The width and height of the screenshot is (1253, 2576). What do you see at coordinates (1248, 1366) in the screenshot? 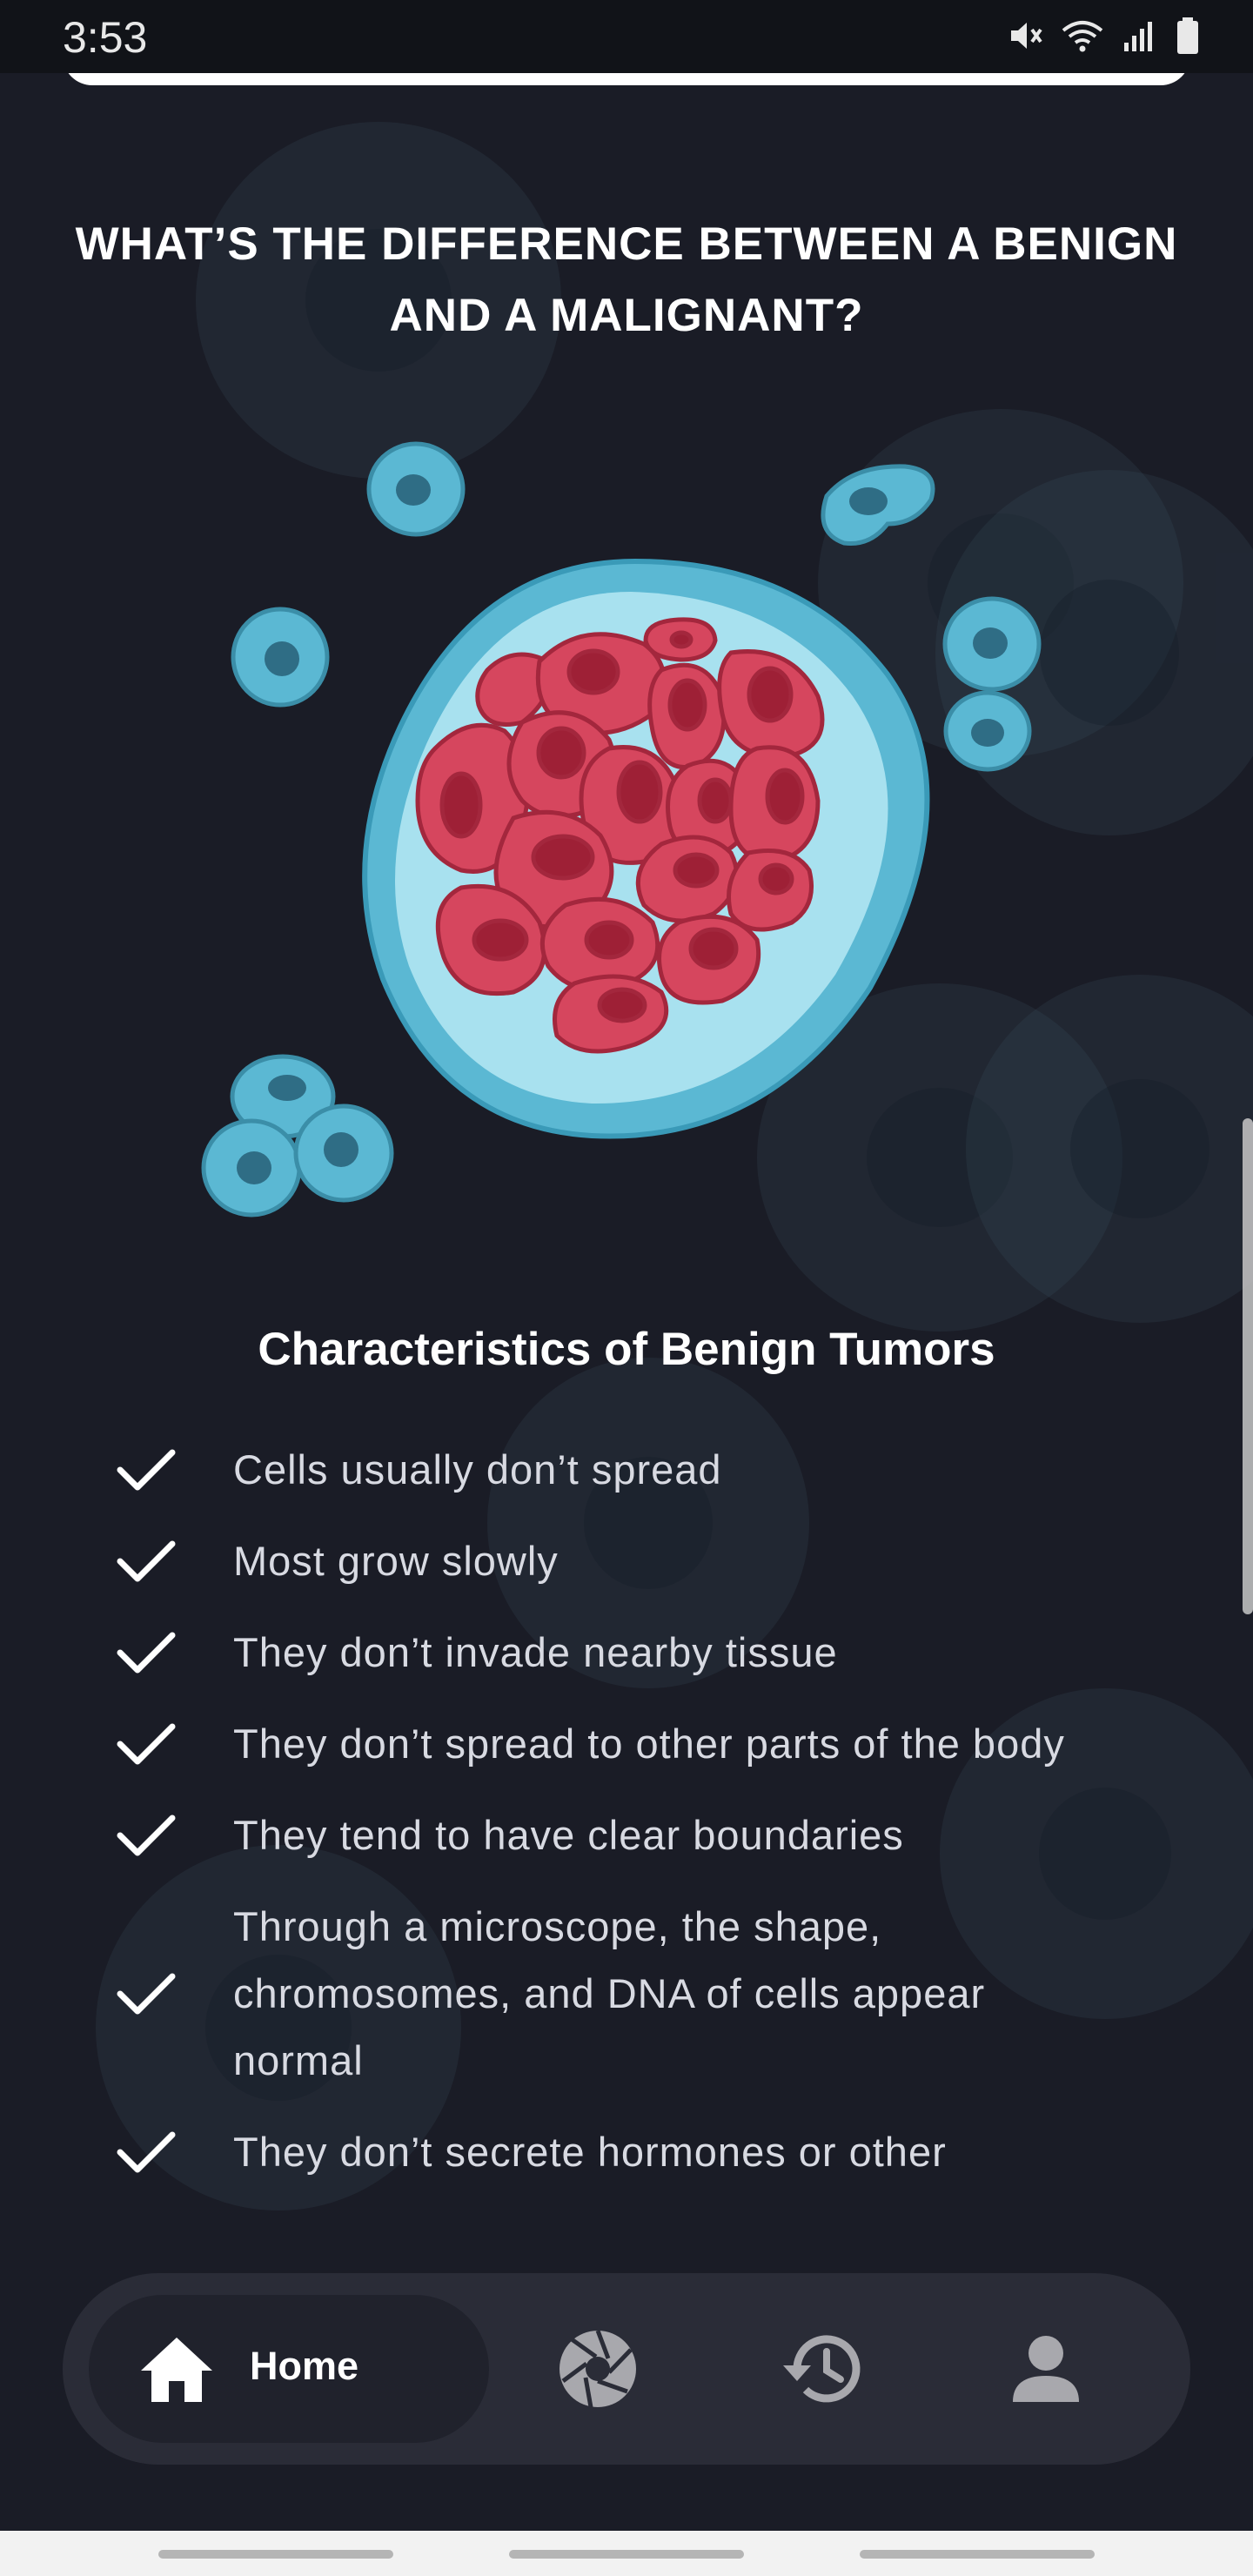
I see `scrollbar-thumb` at bounding box center [1248, 1366].